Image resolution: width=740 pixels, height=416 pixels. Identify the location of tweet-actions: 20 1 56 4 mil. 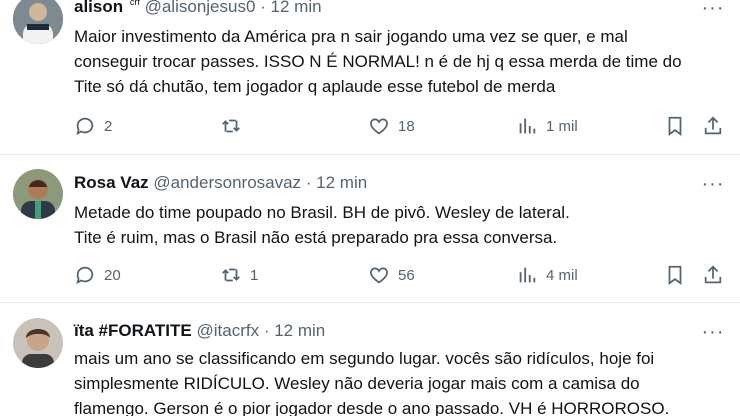
(404, 276).